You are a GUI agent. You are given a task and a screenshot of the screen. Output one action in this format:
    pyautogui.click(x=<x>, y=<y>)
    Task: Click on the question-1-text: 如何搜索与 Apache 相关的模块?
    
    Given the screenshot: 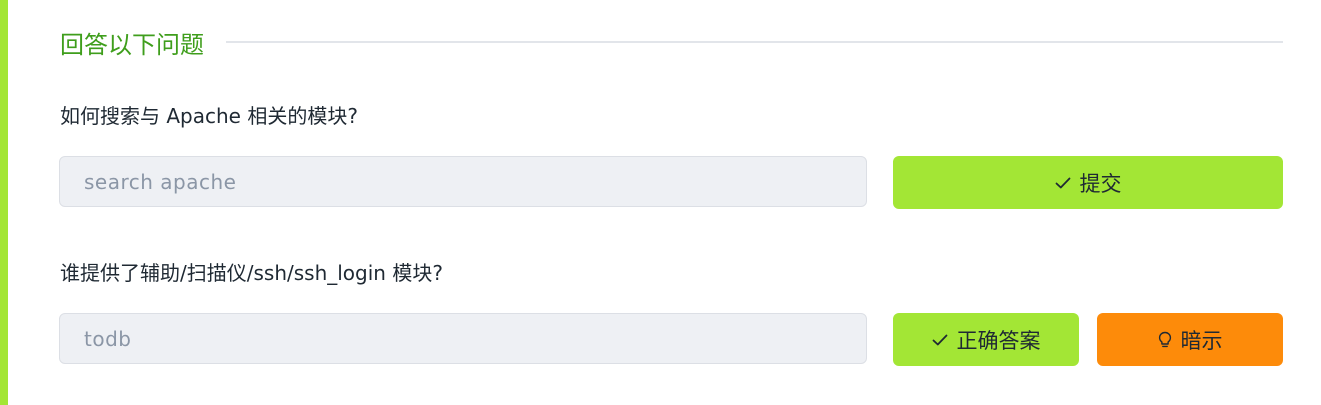 What is the action you would take?
    pyautogui.click(x=209, y=116)
    